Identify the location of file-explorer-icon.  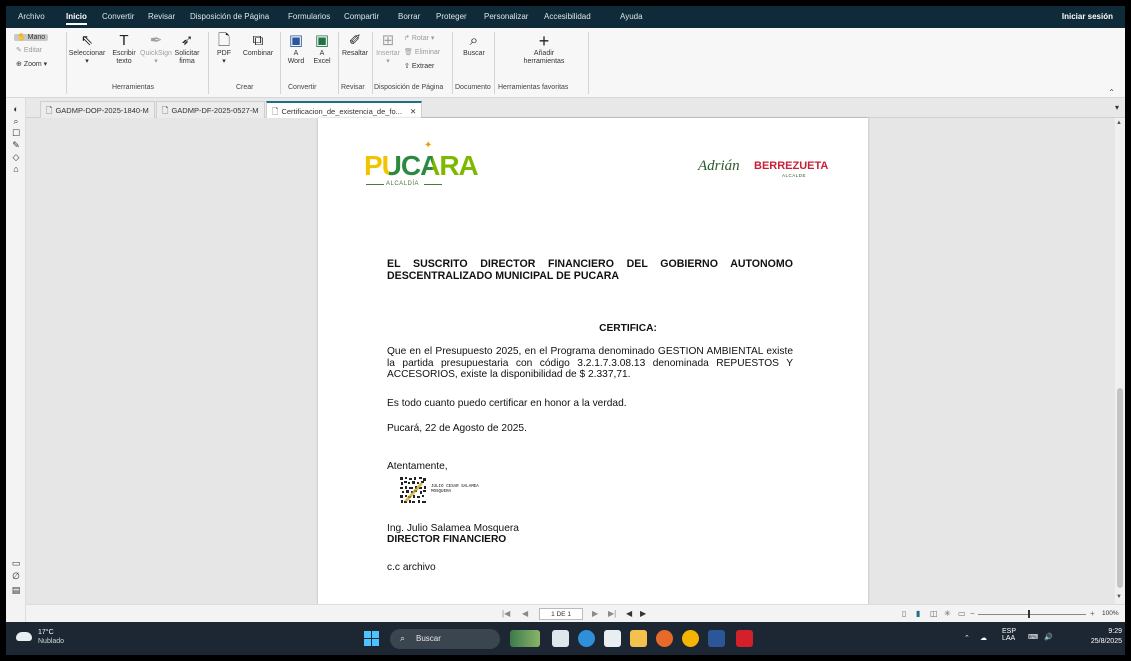
(638, 638).